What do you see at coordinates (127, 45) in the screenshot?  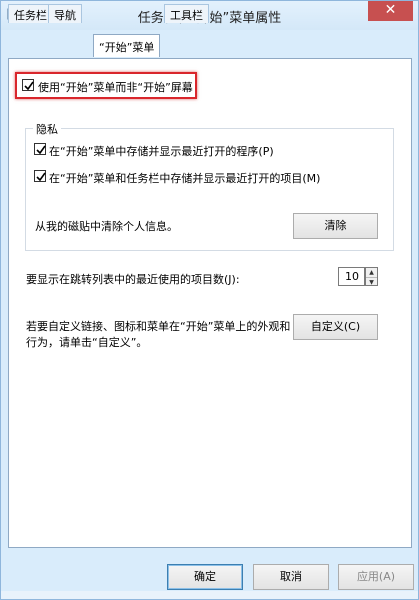 I see `tab-start-menu: “开始”菜单` at bounding box center [127, 45].